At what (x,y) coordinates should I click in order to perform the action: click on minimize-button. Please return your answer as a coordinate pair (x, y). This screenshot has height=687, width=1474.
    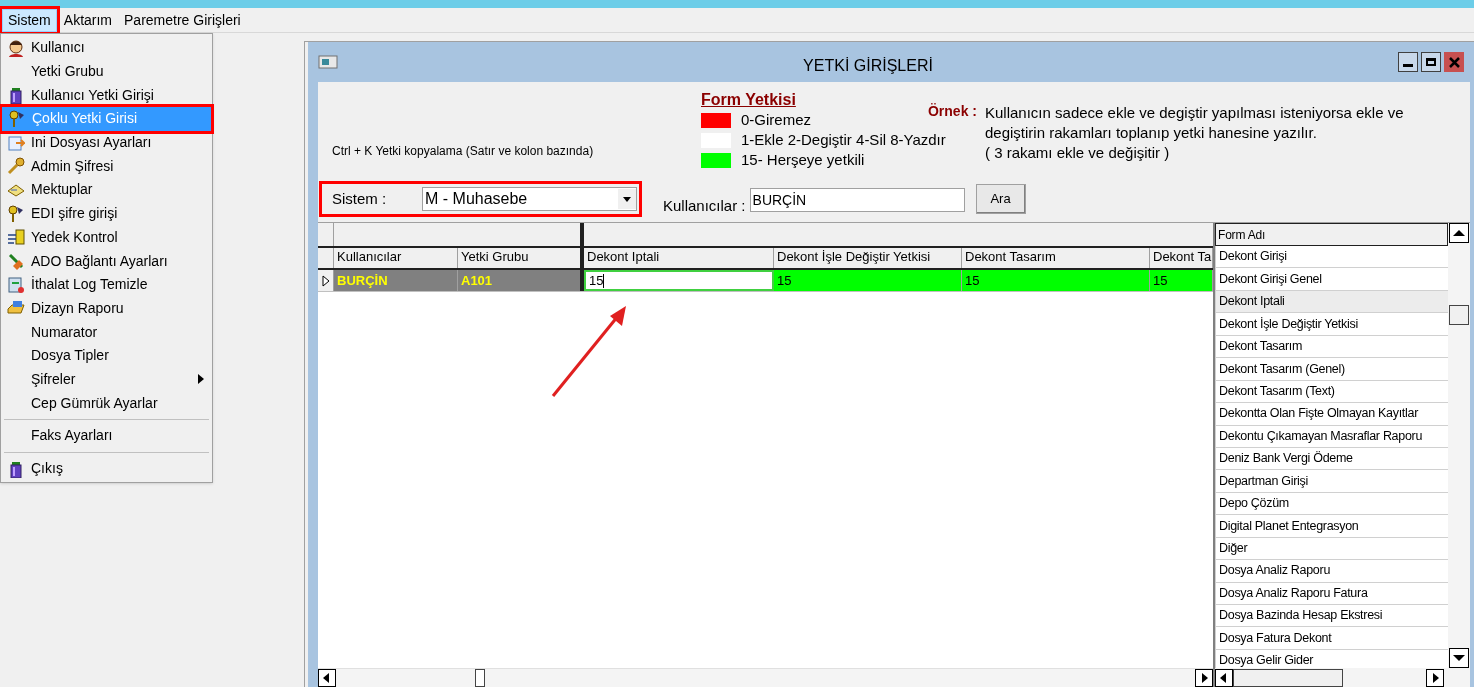
    Looking at the image, I should click on (1408, 62).